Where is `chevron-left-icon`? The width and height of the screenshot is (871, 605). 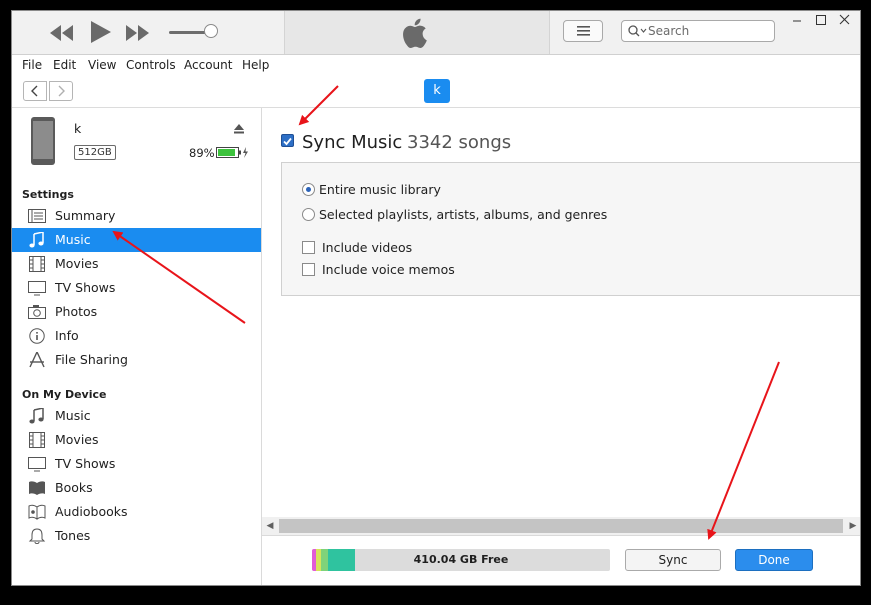 chevron-left-icon is located at coordinates (34, 91).